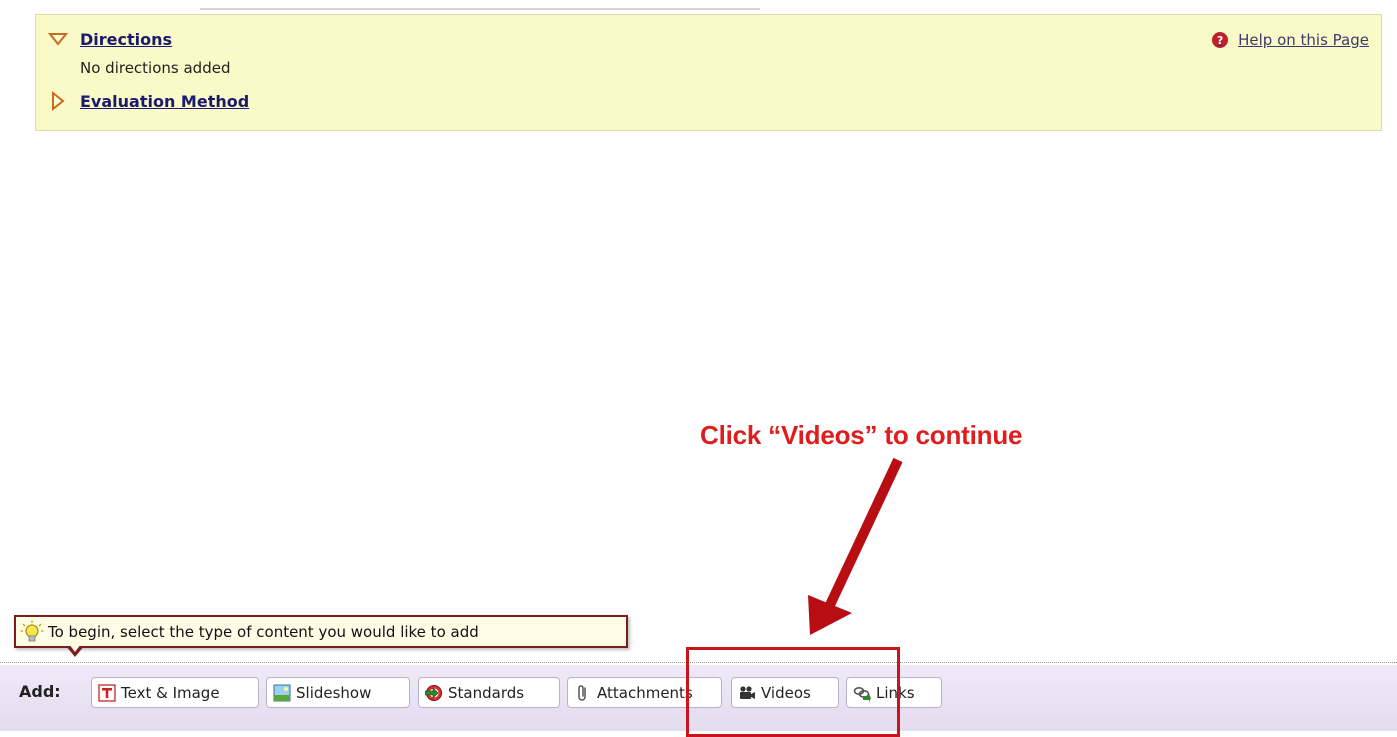 The height and width of the screenshot is (737, 1397). I want to click on videos-highlight-box, so click(793, 692).